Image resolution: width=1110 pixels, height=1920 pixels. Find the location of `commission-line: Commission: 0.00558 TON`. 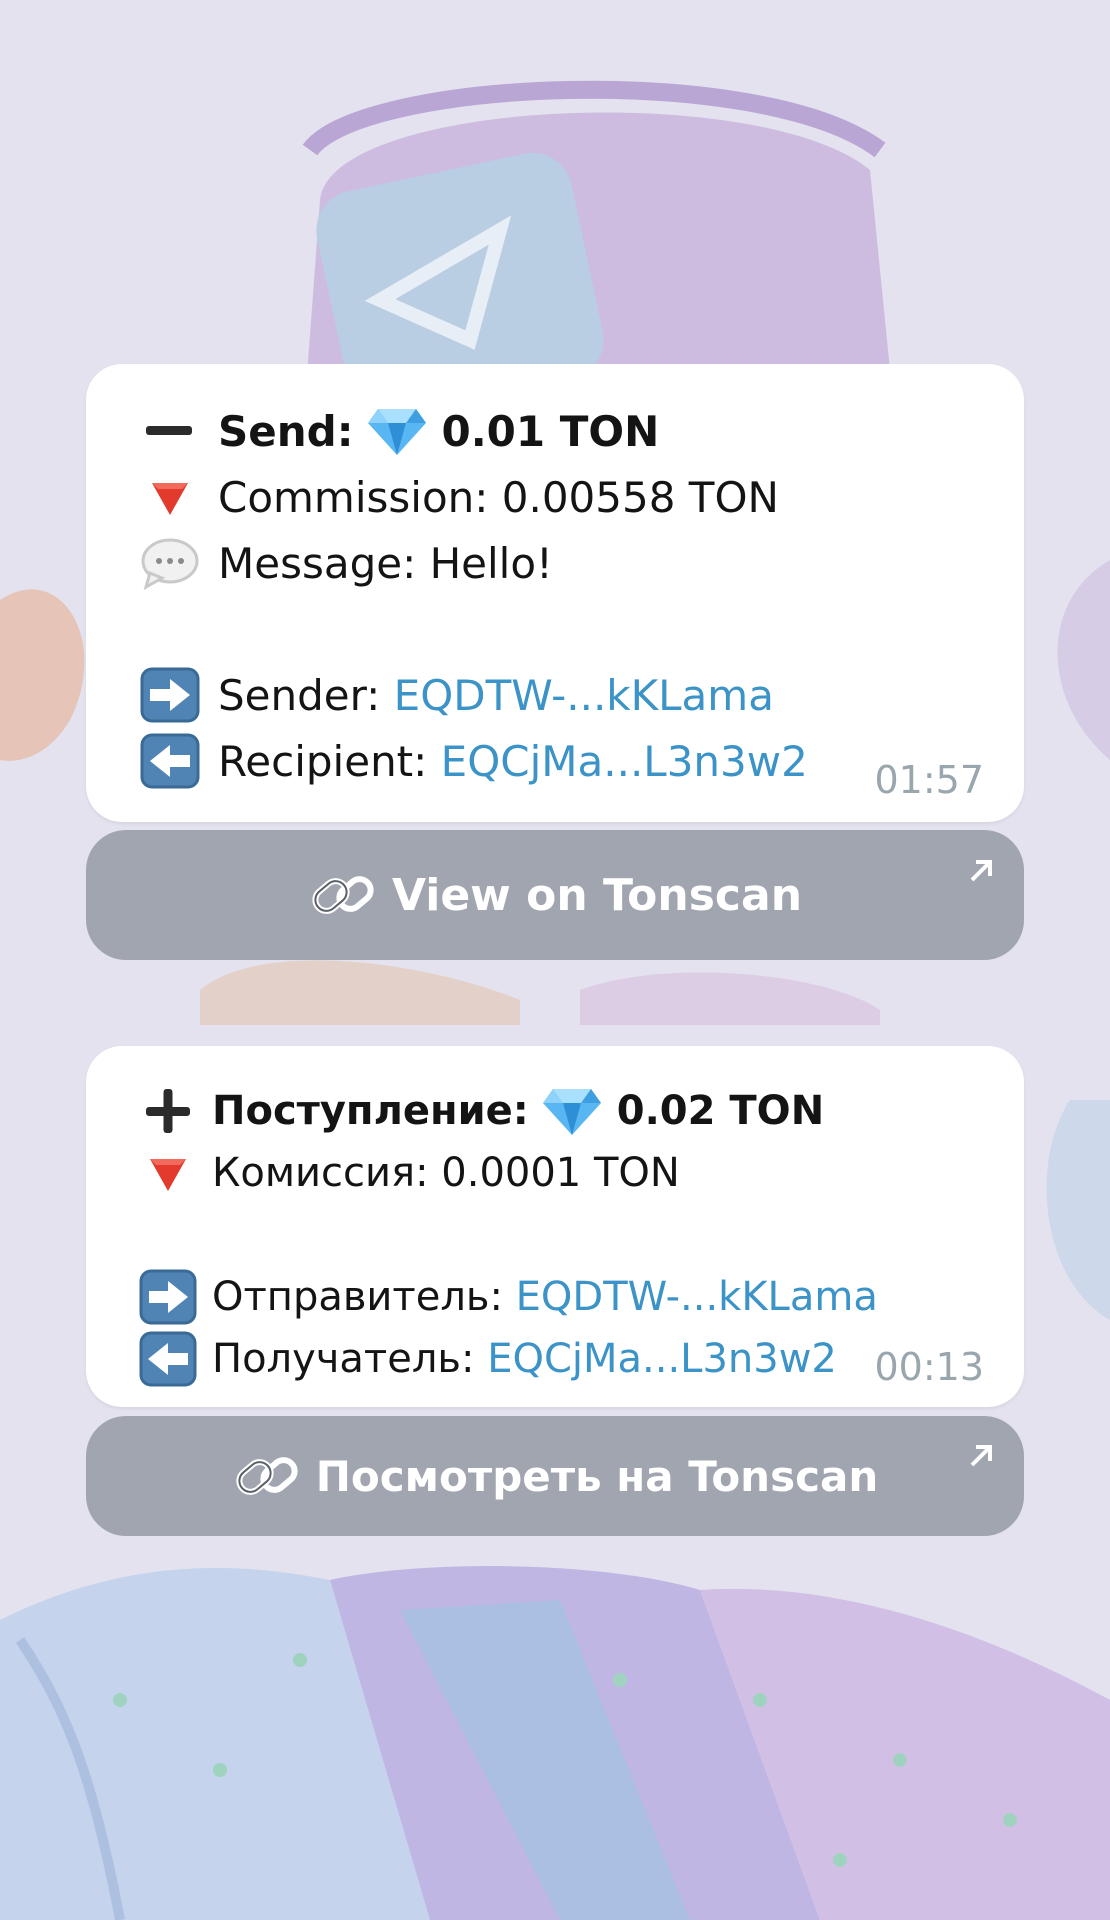

commission-line: Commission: 0.00558 TON is located at coordinates (563, 497).